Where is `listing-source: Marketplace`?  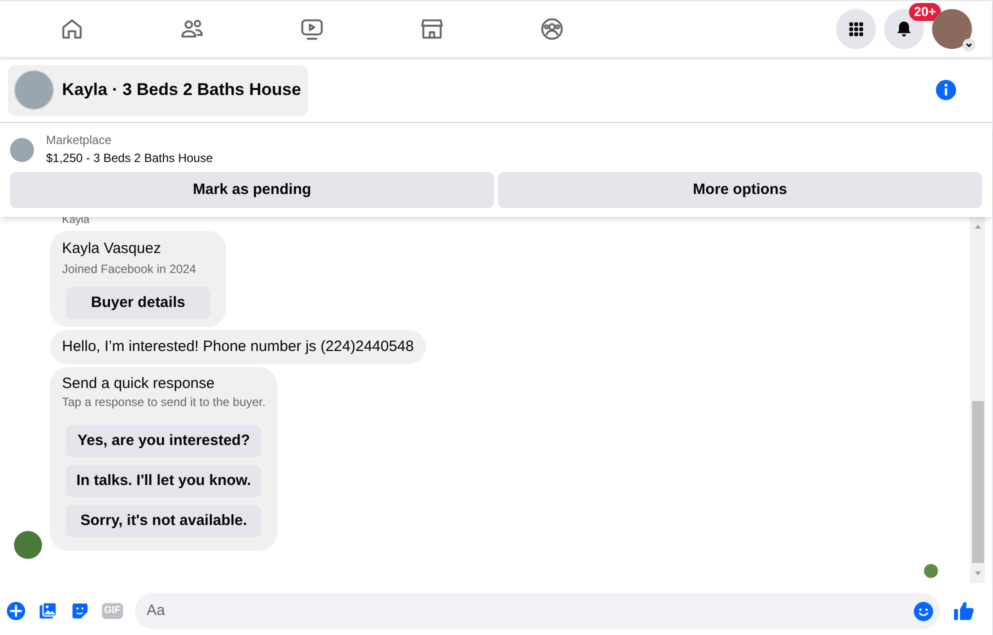
listing-source: Marketplace is located at coordinates (79, 140).